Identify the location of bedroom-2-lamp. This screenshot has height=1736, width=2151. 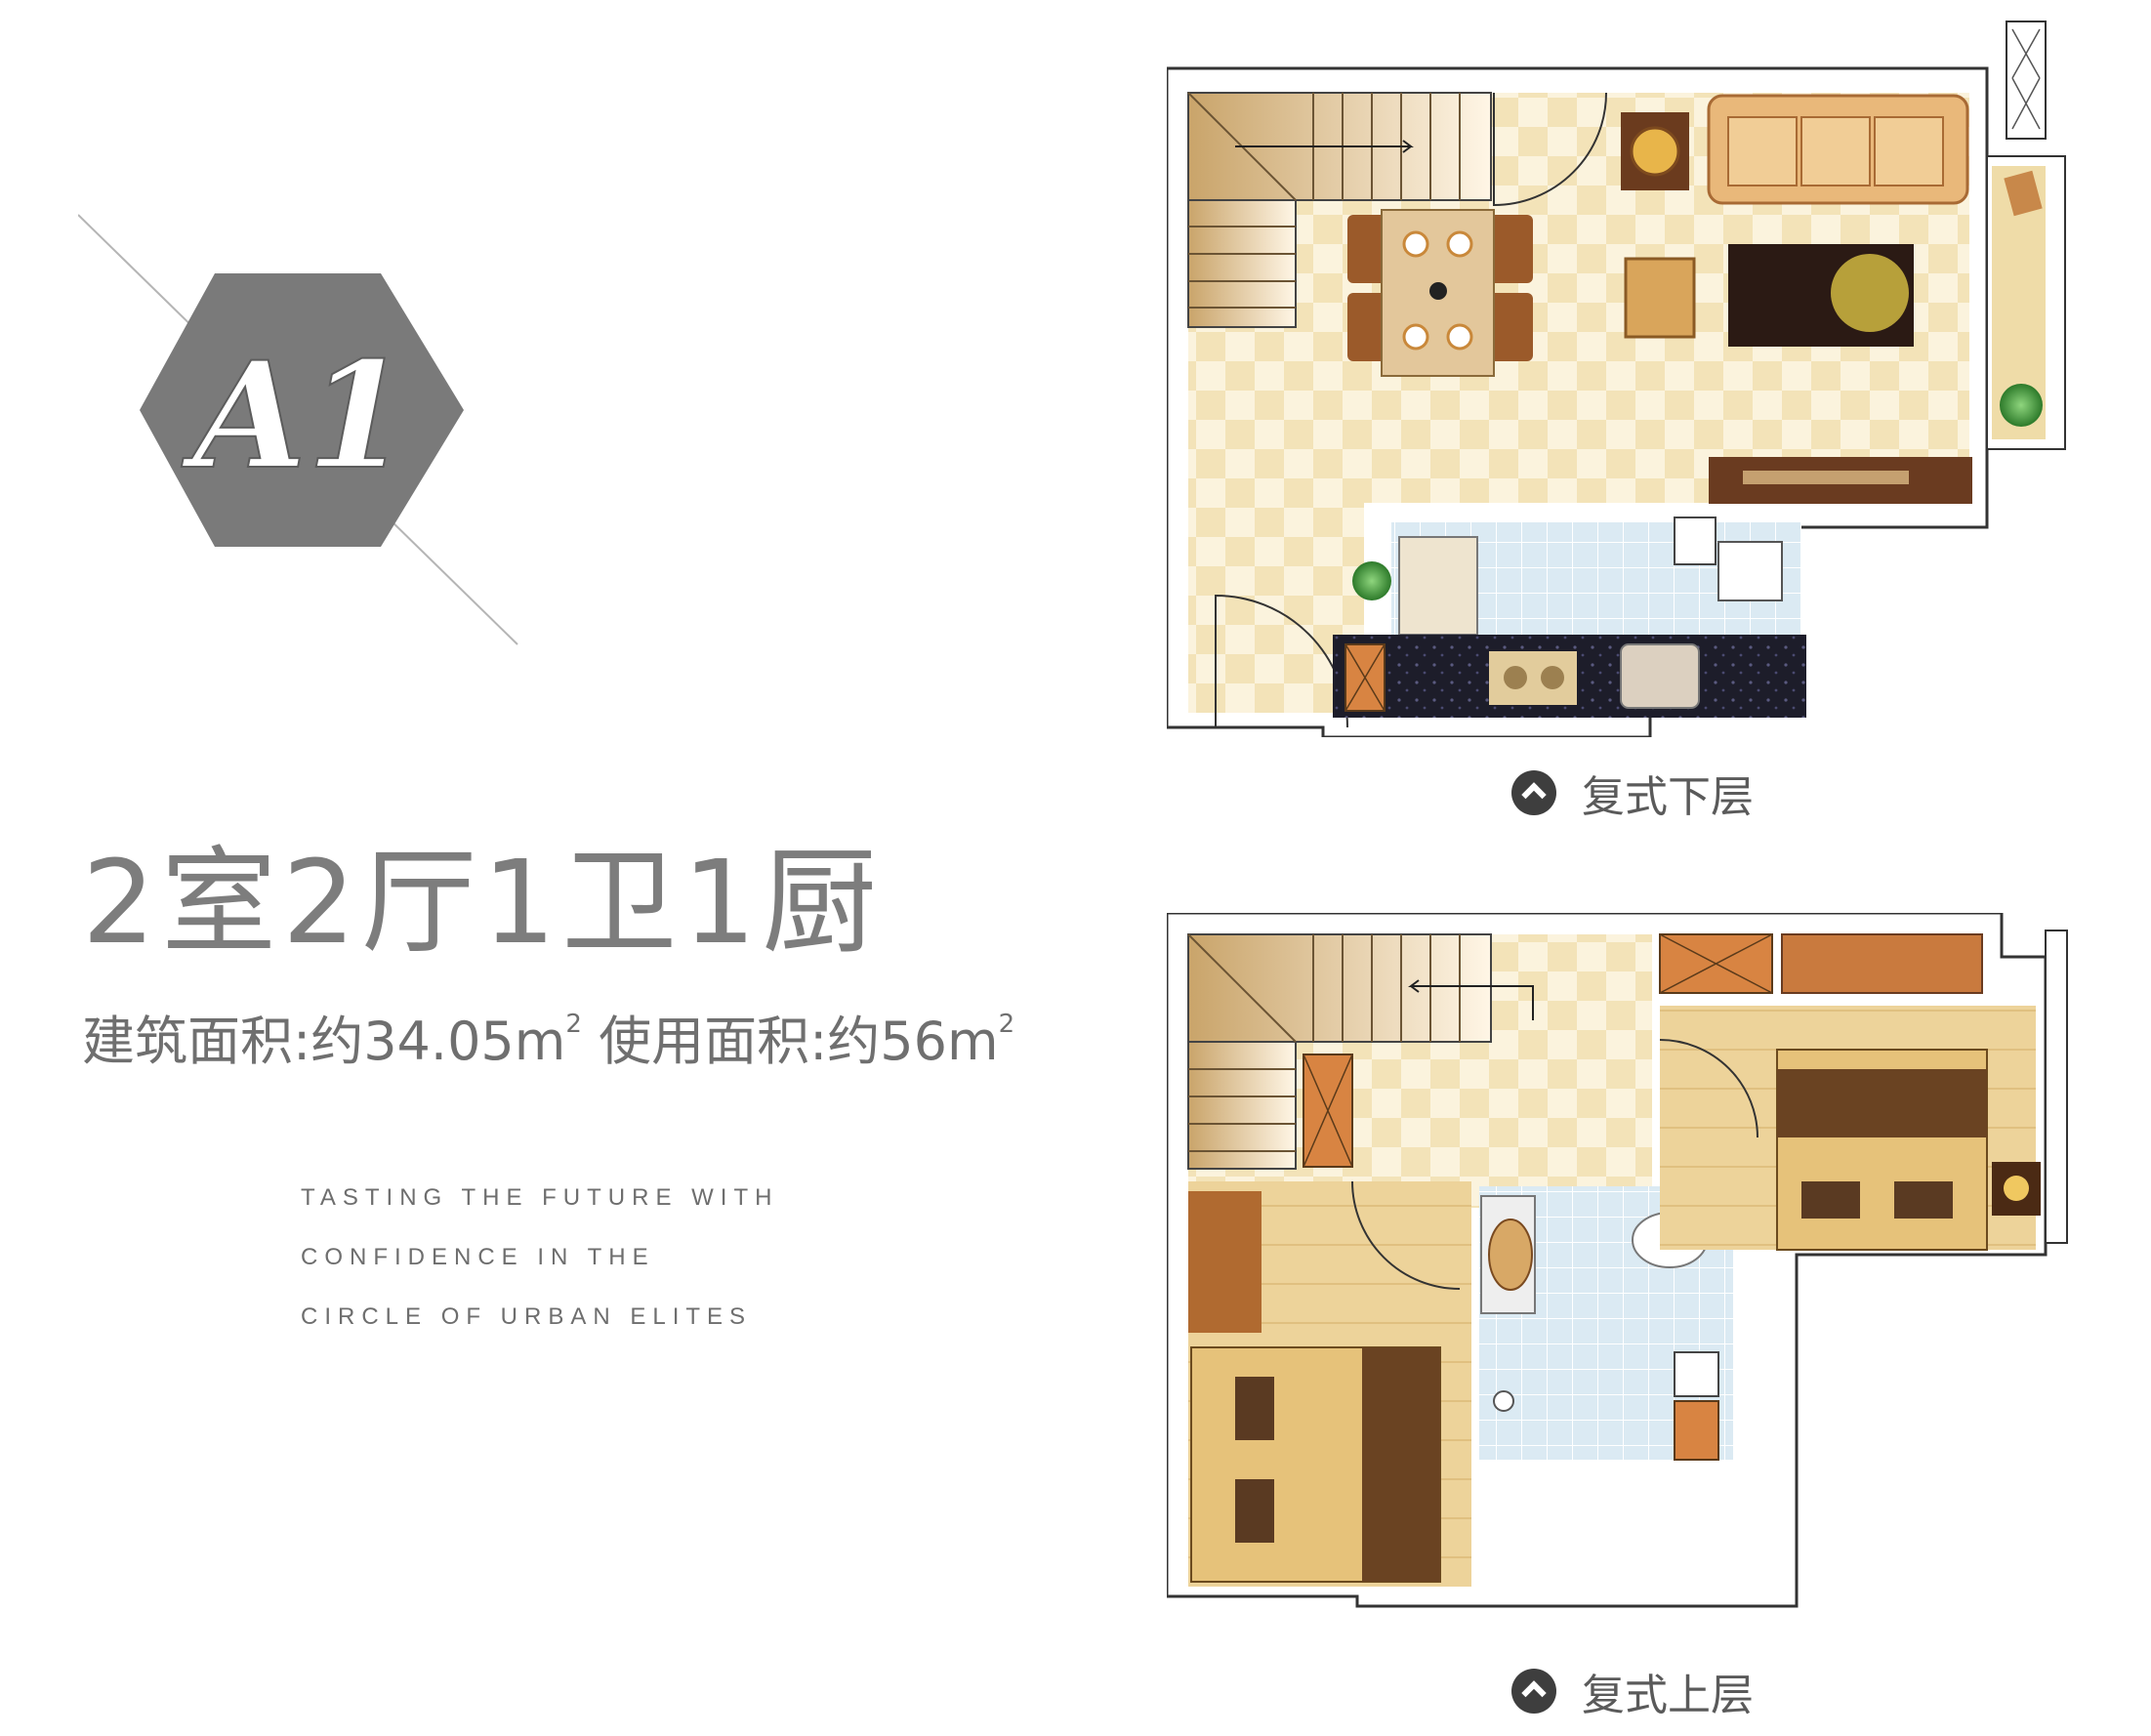
(2016, 1188).